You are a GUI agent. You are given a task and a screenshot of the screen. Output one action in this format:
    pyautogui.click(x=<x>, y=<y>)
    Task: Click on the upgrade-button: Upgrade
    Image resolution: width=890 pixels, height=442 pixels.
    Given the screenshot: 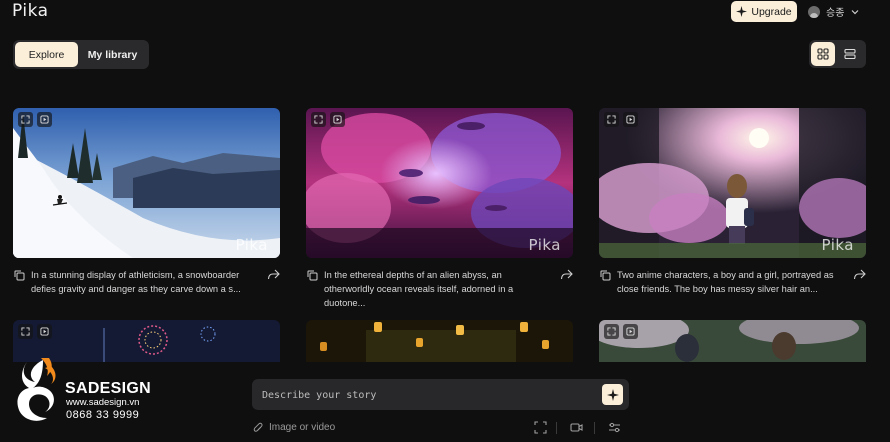 What is the action you would take?
    pyautogui.click(x=764, y=11)
    